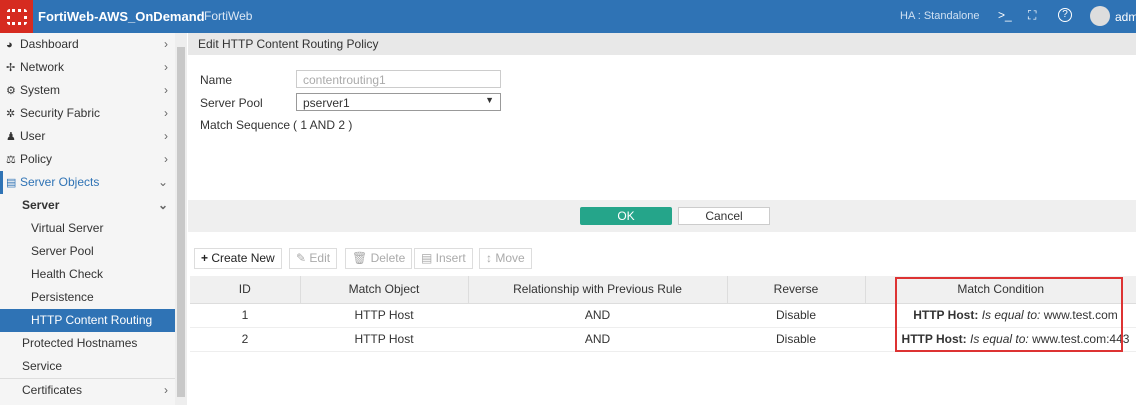  I want to click on move-label: Move, so click(510, 258).